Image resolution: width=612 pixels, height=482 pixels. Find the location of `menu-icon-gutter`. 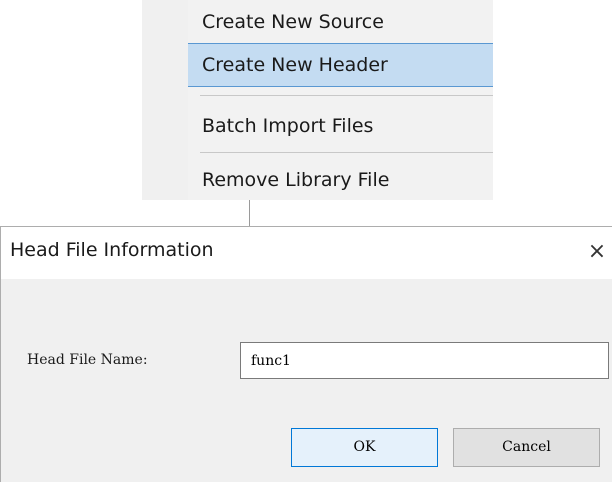

menu-icon-gutter is located at coordinates (165, 100).